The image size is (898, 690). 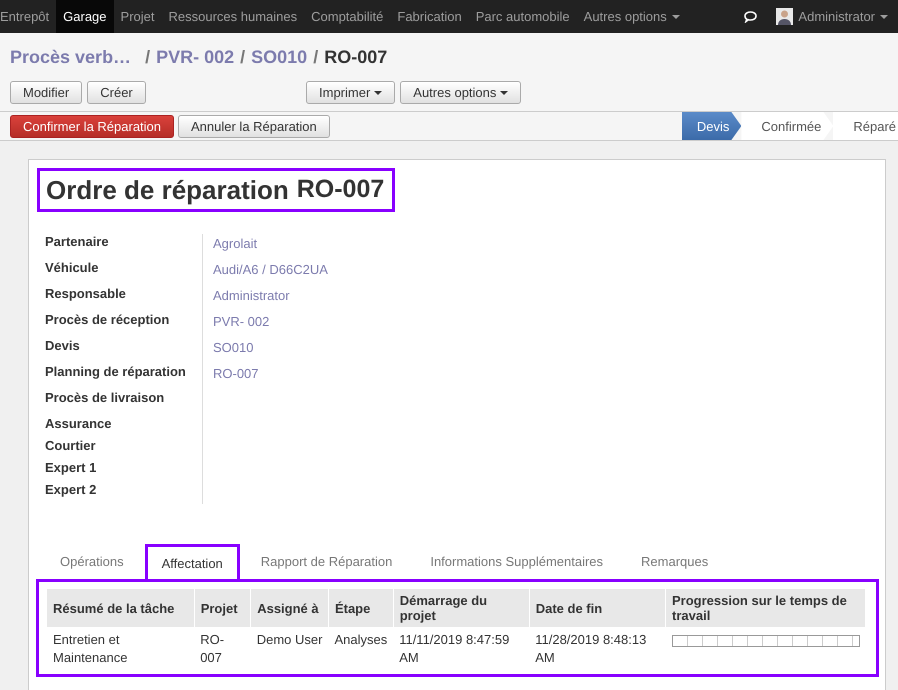 What do you see at coordinates (192, 561) in the screenshot?
I see `notebook-tab: Affectation` at bounding box center [192, 561].